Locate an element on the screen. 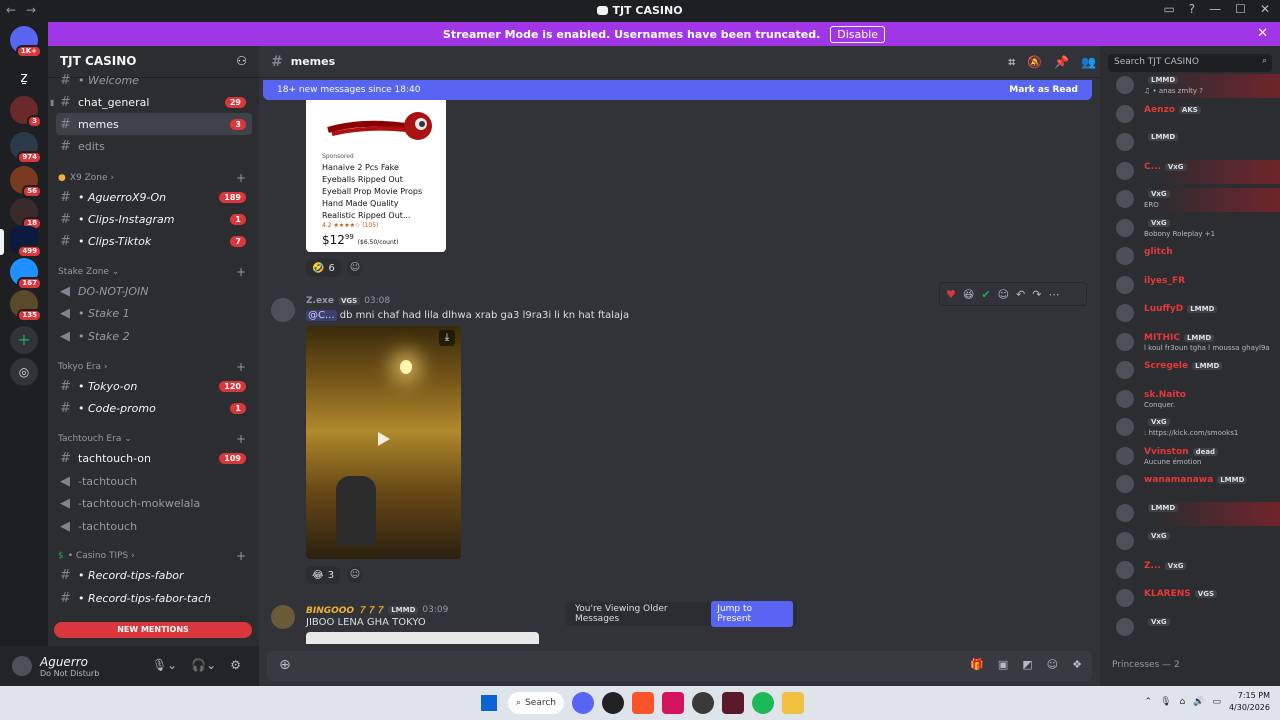 This screenshot has width=1280, height=720. spotify-app-icon is located at coordinates (763, 703).